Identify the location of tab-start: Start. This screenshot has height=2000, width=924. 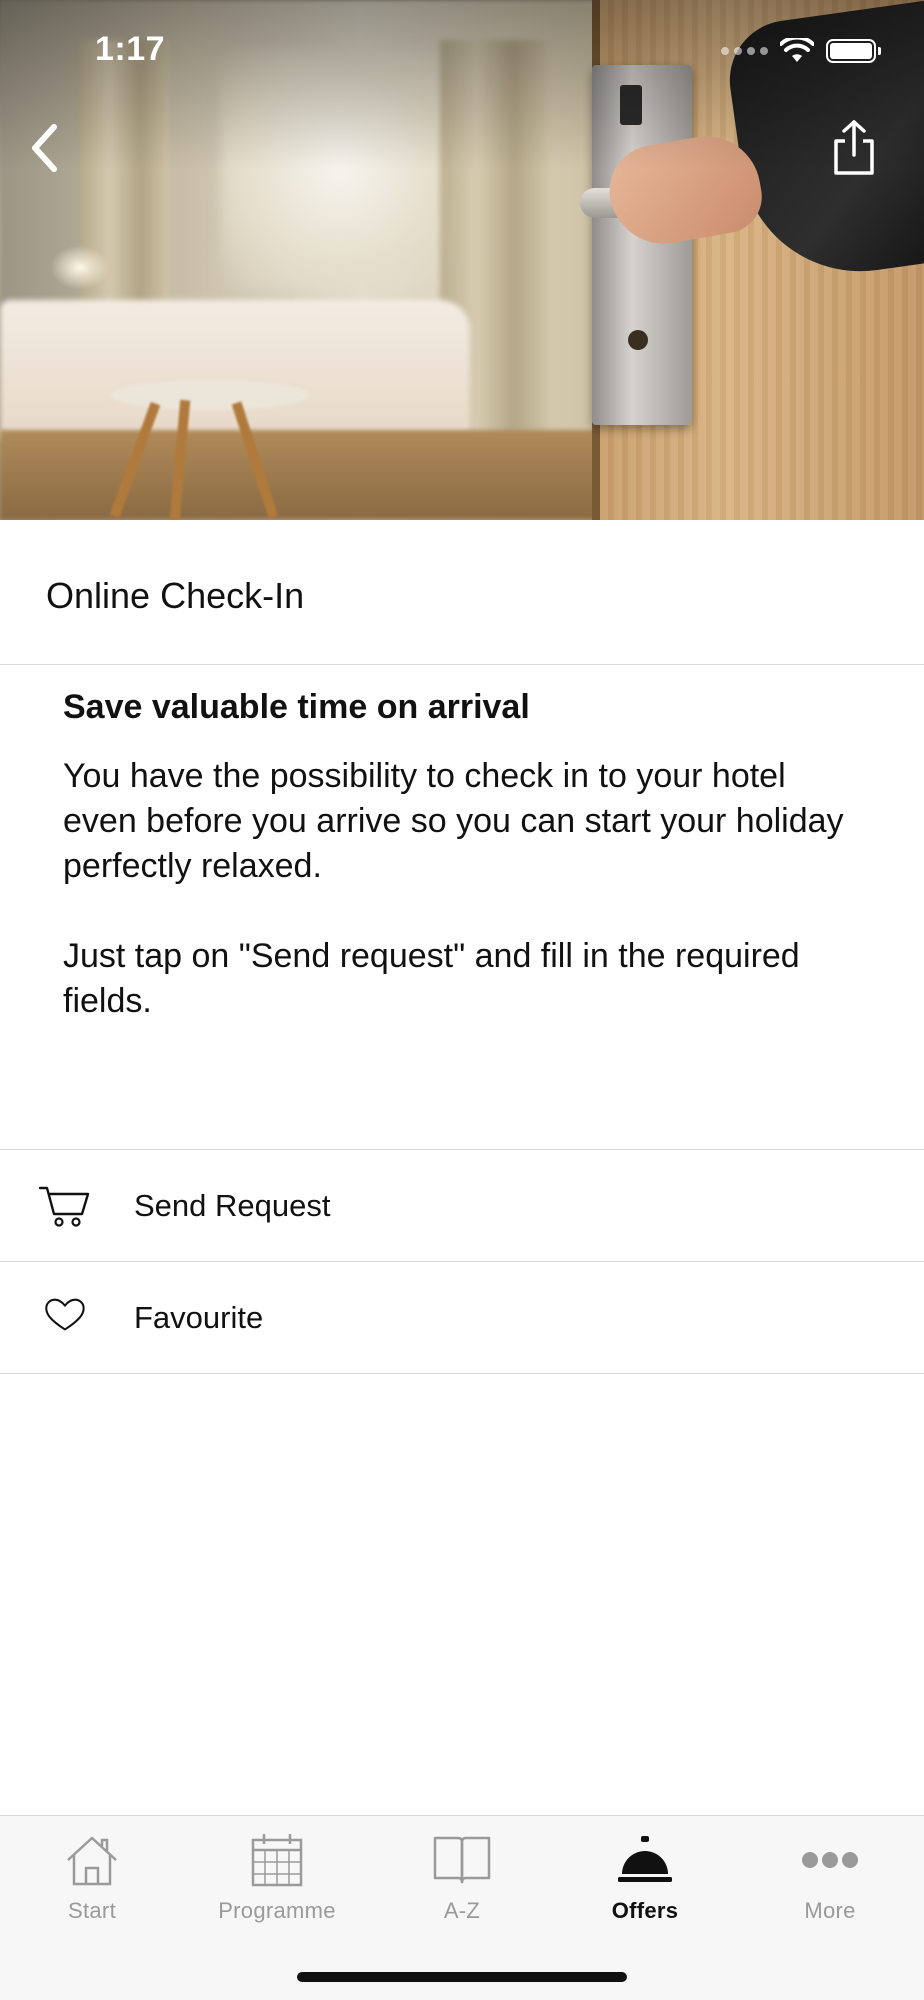
(92, 1876).